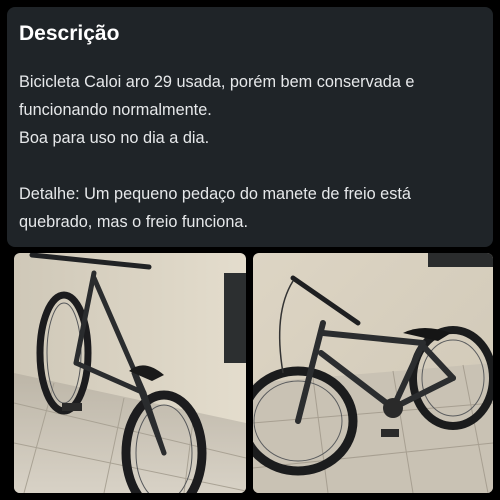 The height and width of the screenshot is (500, 500). Describe the element at coordinates (115, 110) in the screenshot. I see `description-line: funcionando normalmente.` at that location.